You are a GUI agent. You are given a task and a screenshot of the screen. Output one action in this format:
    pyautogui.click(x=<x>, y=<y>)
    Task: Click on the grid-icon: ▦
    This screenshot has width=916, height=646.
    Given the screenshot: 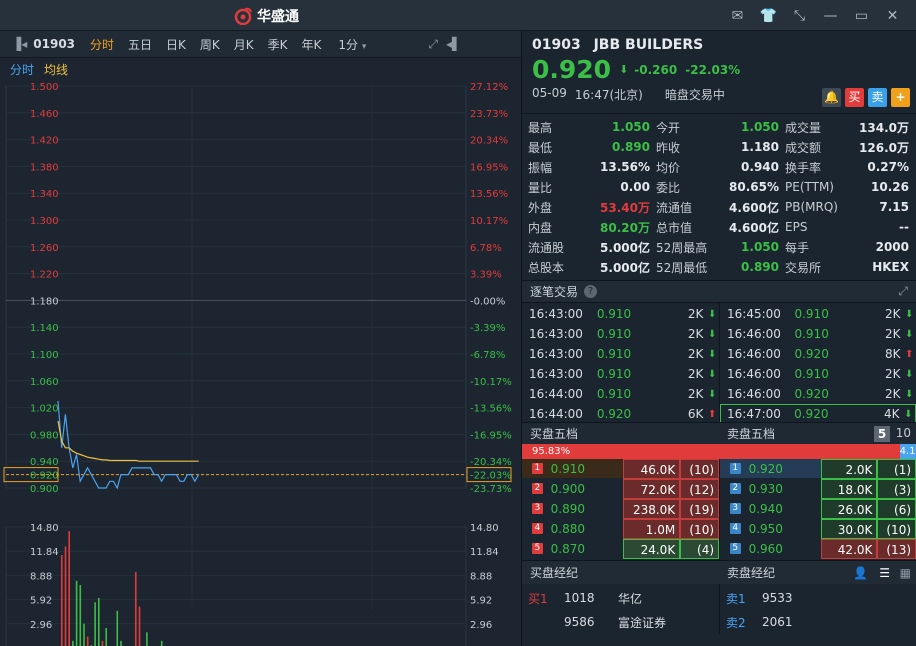 What is the action you would take?
    pyautogui.click(x=905, y=573)
    